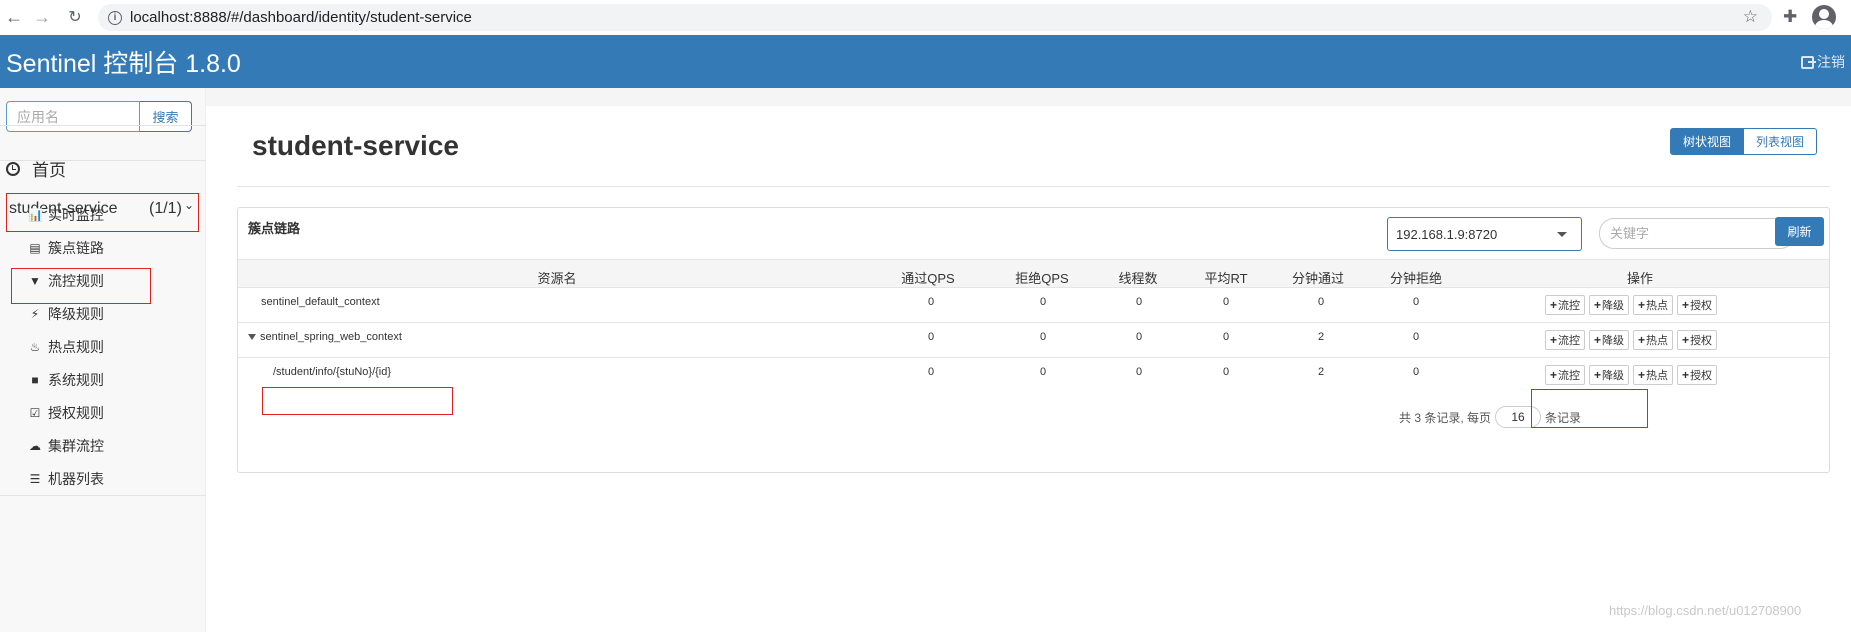 The width and height of the screenshot is (1851, 632). Describe the element at coordinates (35, 314) in the screenshot. I see `flash-icon: ⚡` at that location.